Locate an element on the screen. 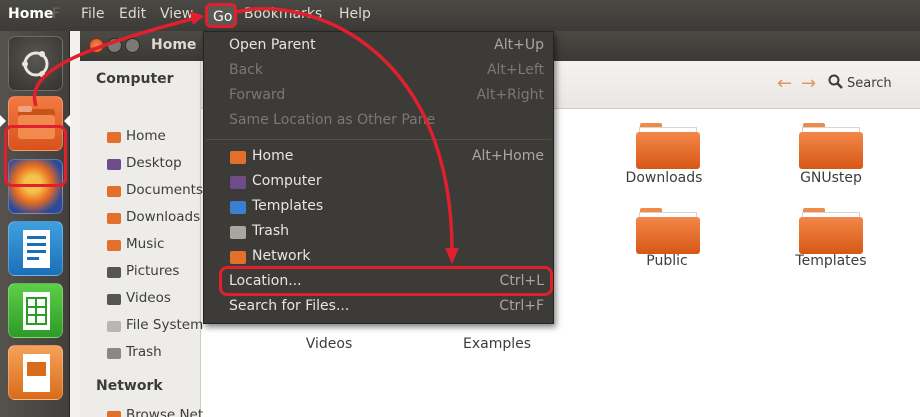 The height and width of the screenshot is (417, 920). launcher-focus-indicator is located at coordinates (67, 121).